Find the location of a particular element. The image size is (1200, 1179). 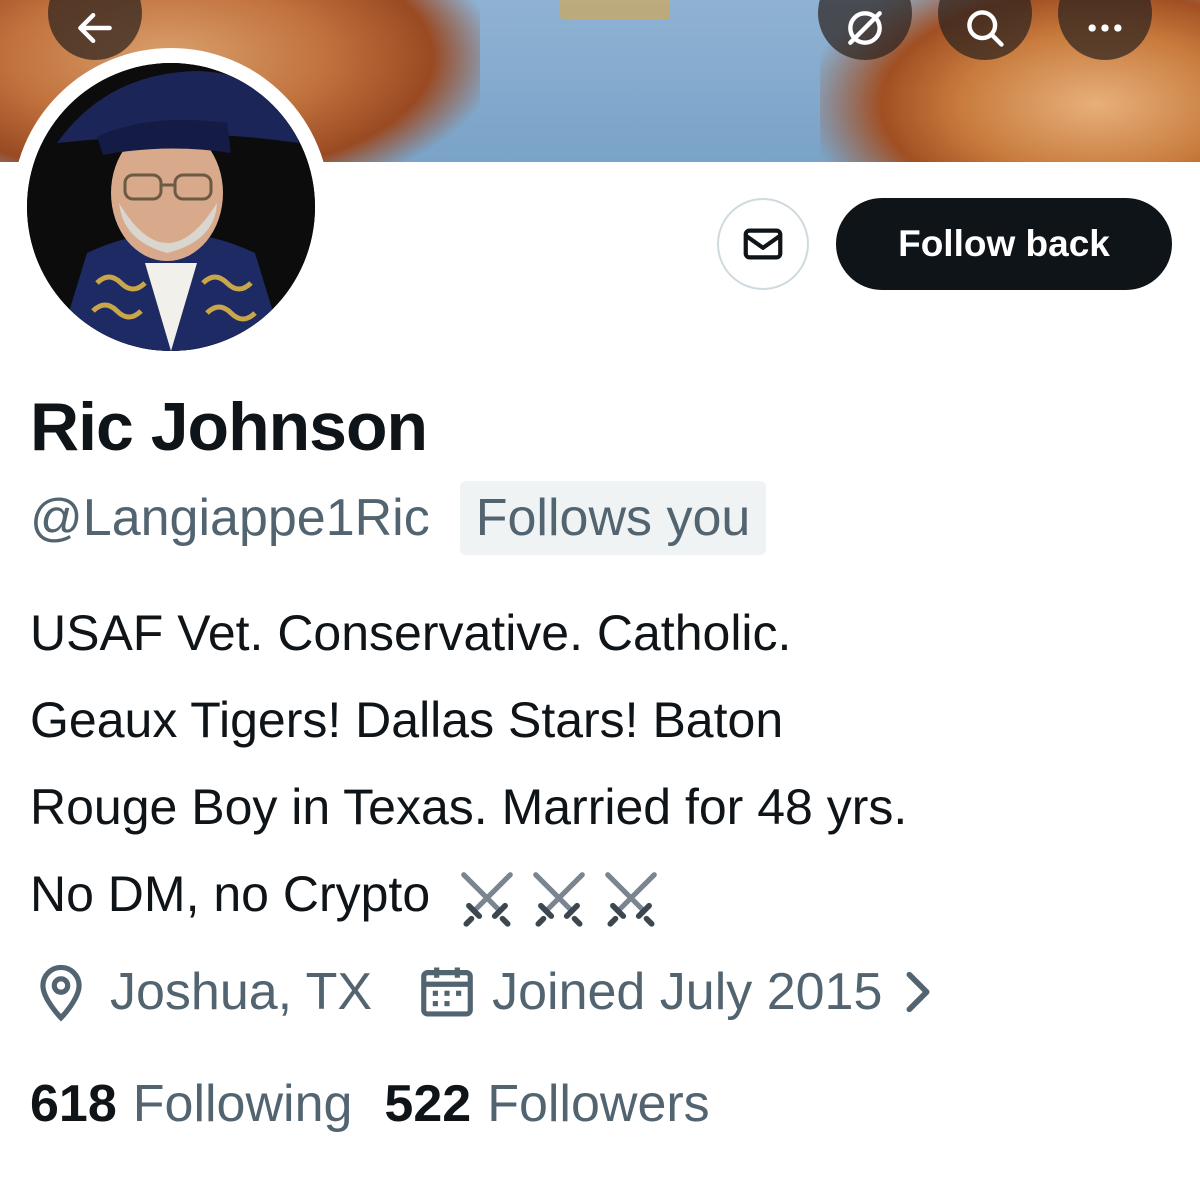

location-text: Joshua, TX is located at coordinates (241, 992).